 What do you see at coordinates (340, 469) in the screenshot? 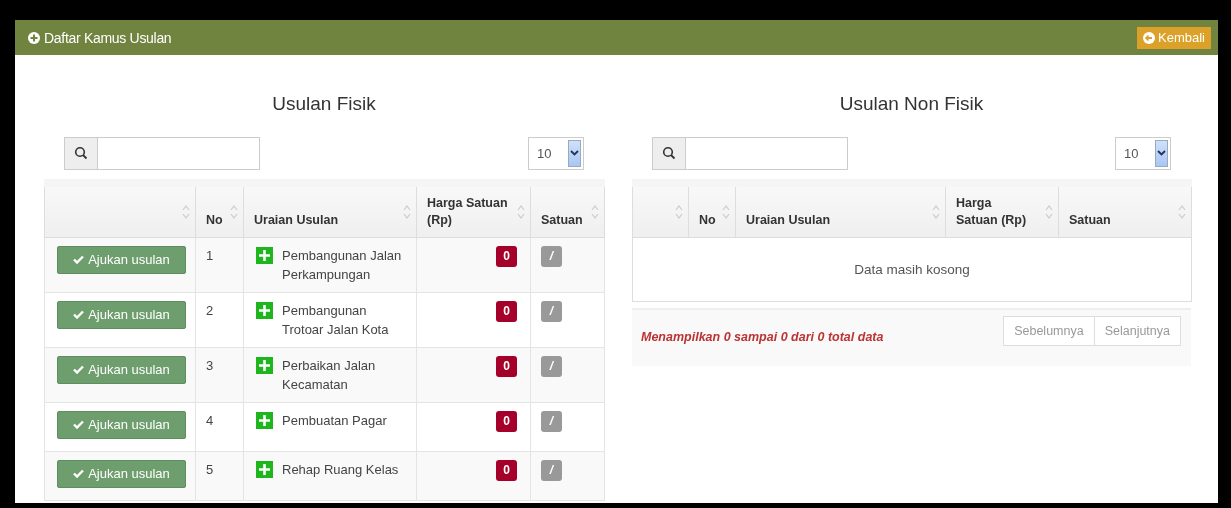
I see `proposal-name: Rehap Ruang Kelas` at bounding box center [340, 469].